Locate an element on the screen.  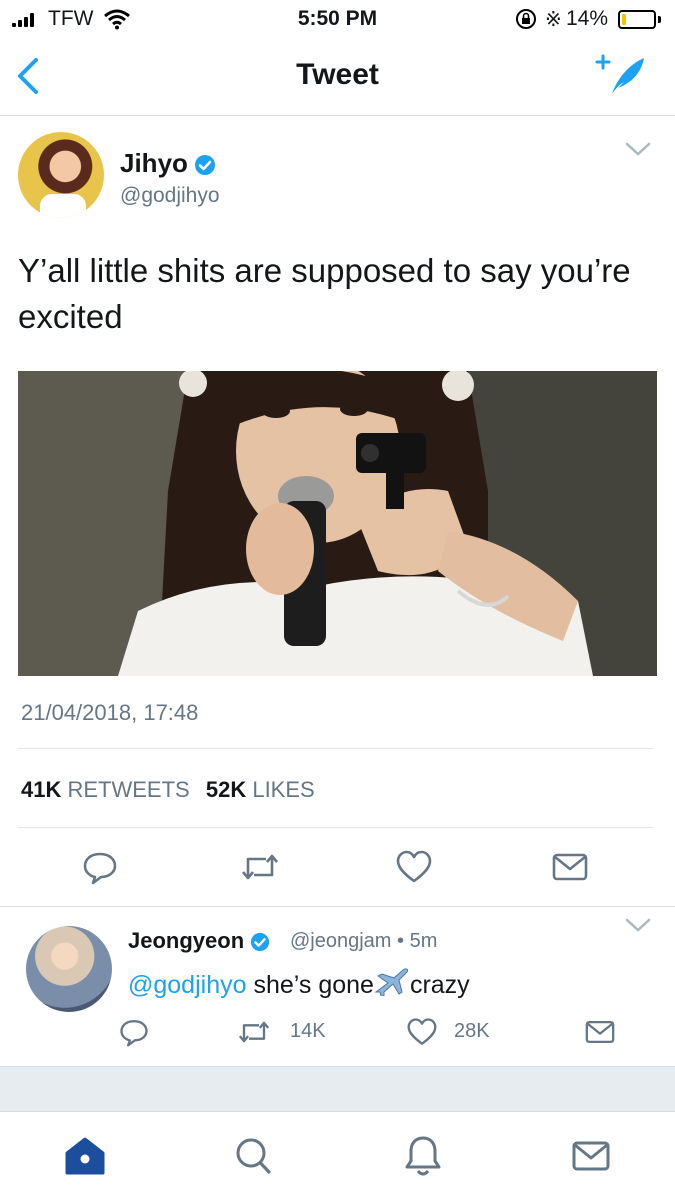
reply-author-handle: @jeongjam is located at coordinates (340, 941).